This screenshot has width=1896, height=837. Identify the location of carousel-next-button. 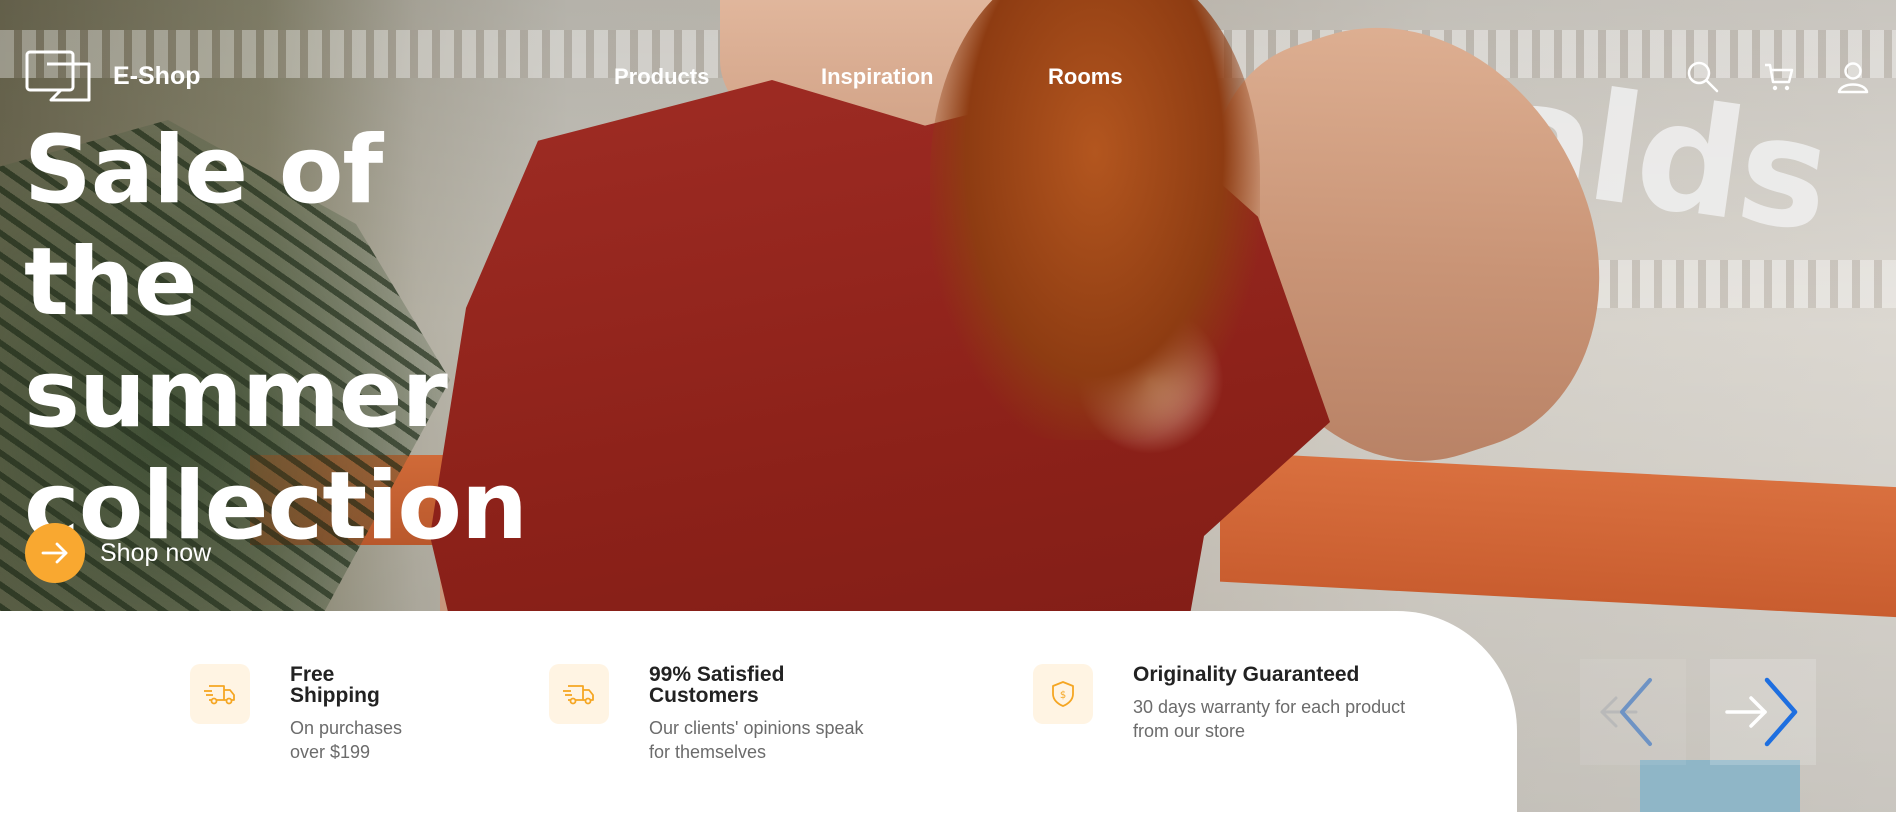
(1763, 712).